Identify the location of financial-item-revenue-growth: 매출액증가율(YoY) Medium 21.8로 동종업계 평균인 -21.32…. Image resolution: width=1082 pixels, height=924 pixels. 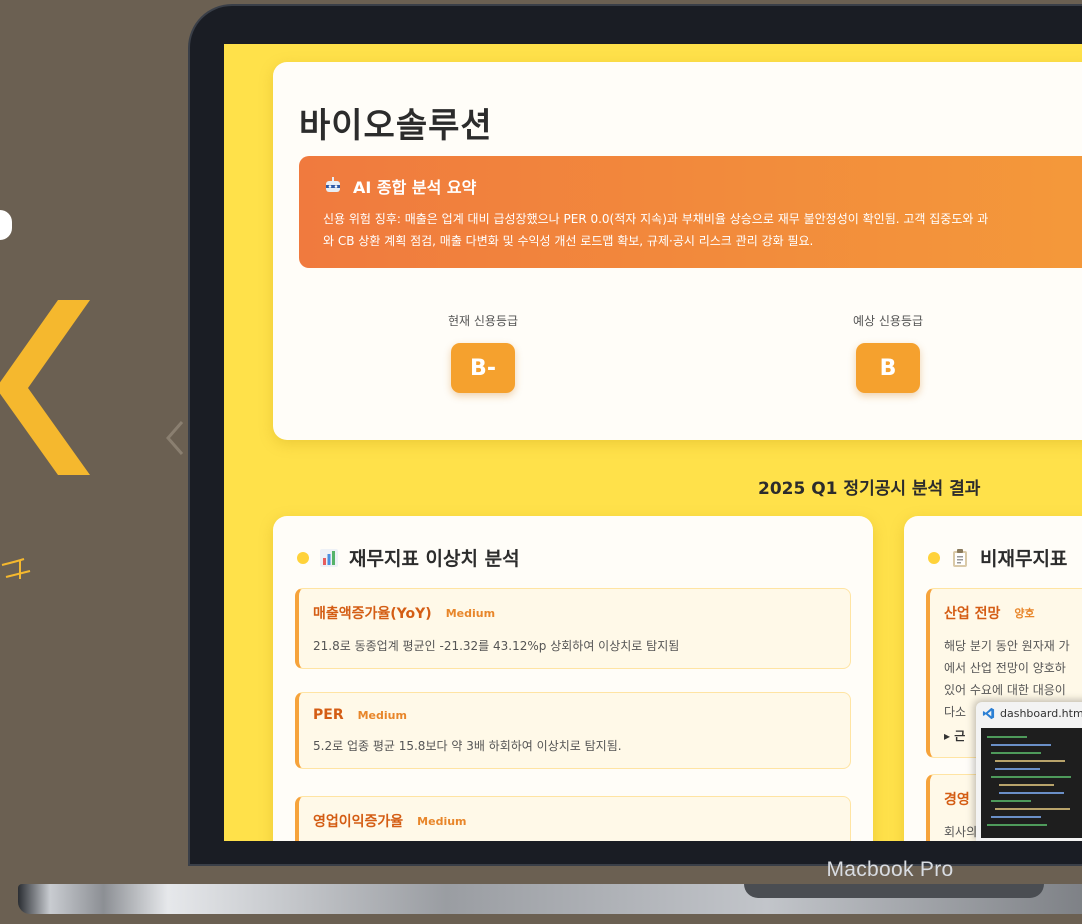
(573, 628).